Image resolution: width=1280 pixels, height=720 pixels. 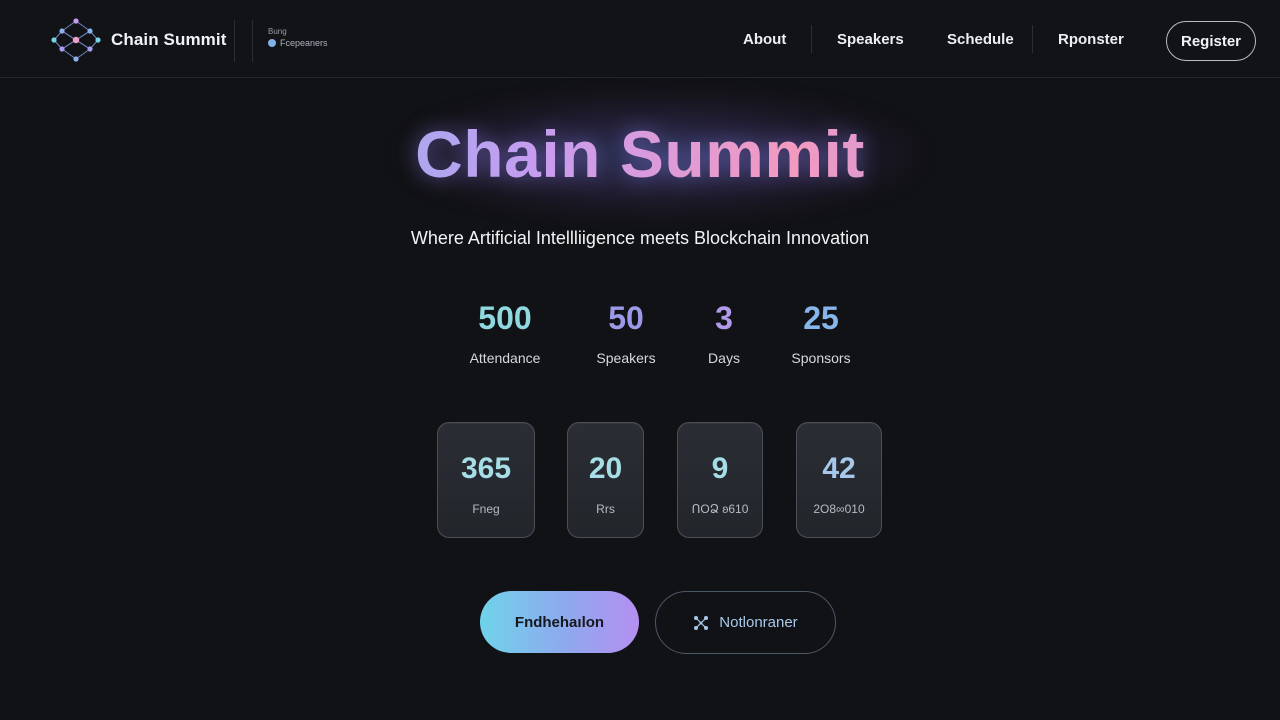 What do you see at coordinates (505, 318) in the screenshot?
I see `stat-value: 500` at bounding box center [505, 318].